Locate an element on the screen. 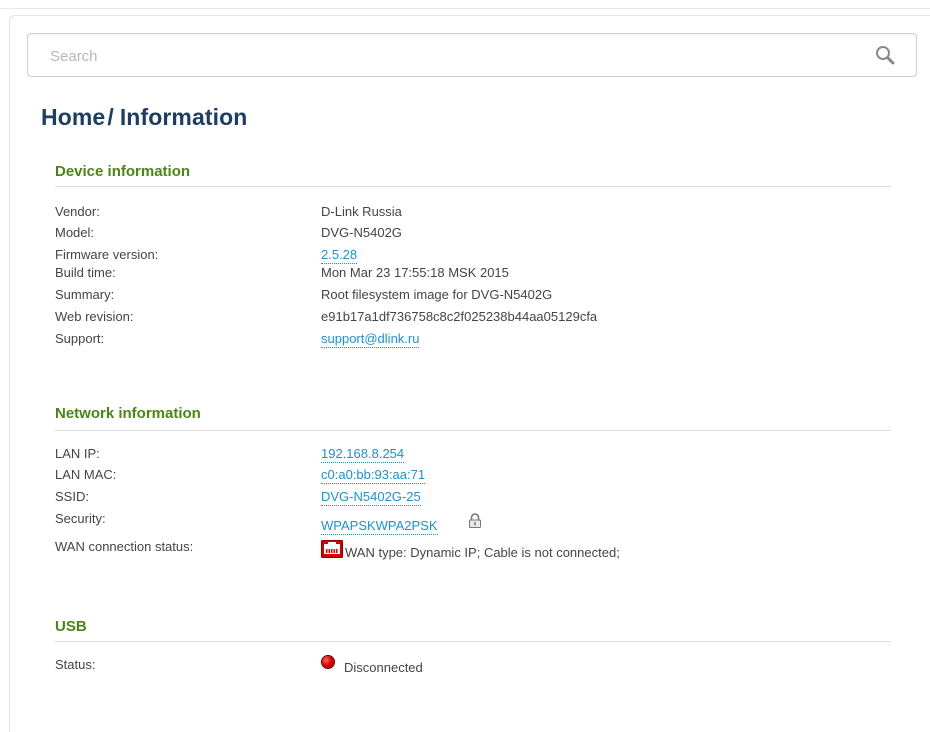 The image size is (930, 732). search-icon is located at coordinates (885, 55).